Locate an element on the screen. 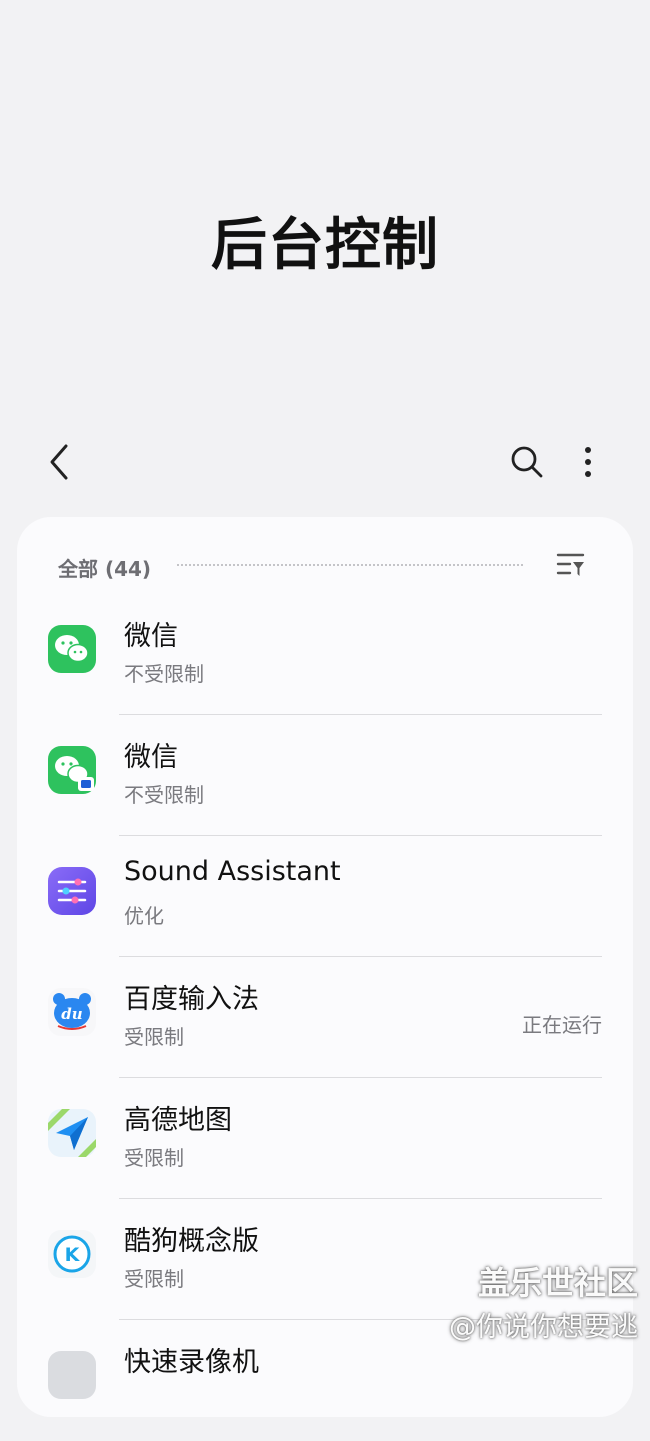 This screenshot has height=1441, width=650. wechat-icon is located at coordinates (72, 649).